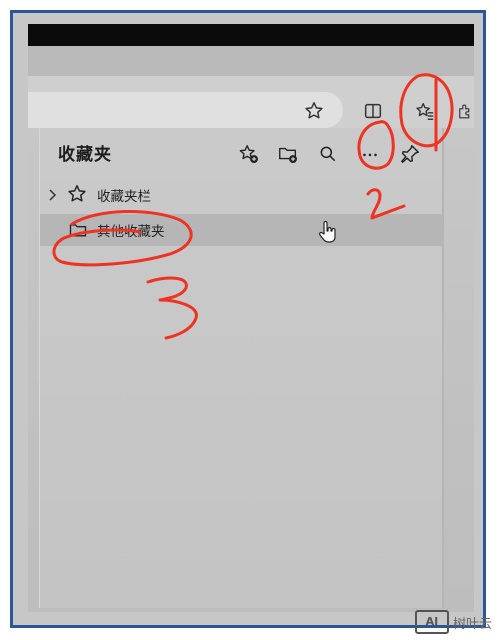  Describe the element at coordinates (370, 154) in the screenshot. I see `more-options-icon` at that location.